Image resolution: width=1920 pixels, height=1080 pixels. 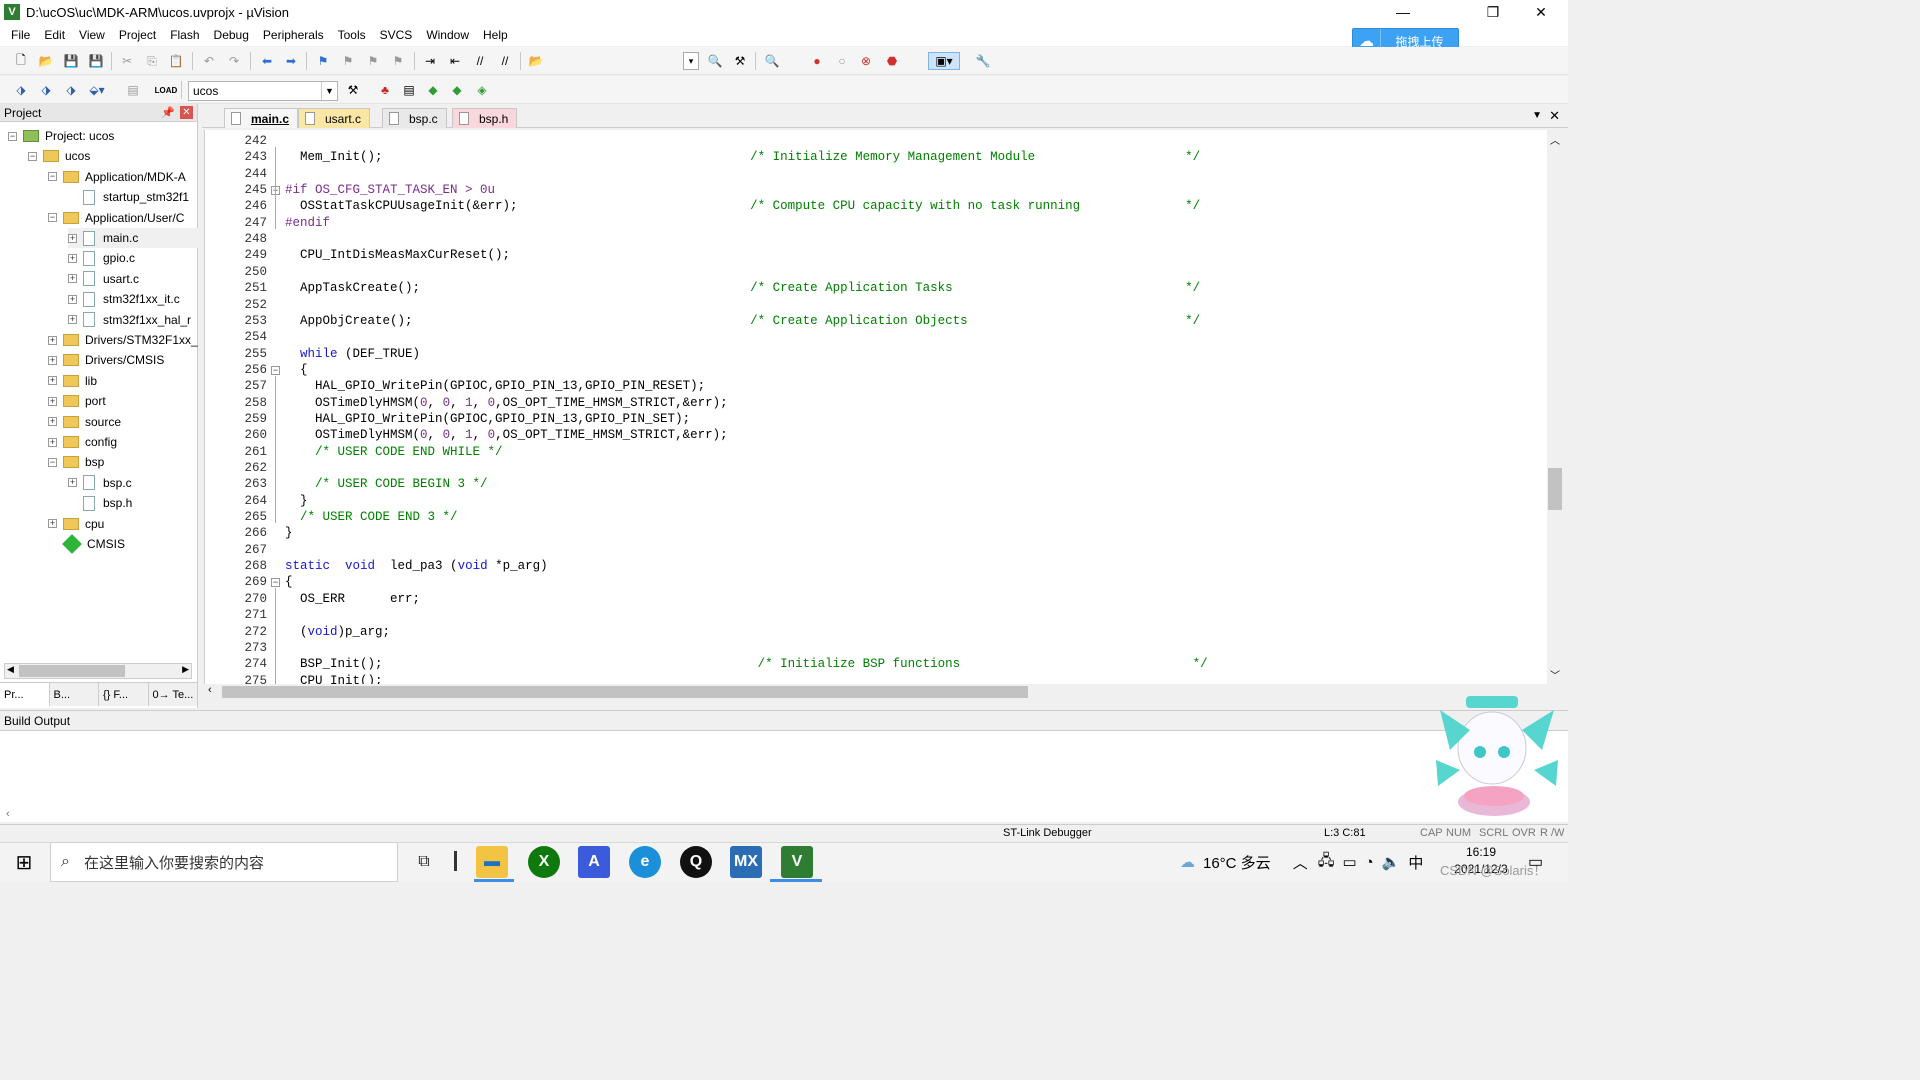 What do you see at coordinates (72, 671) in the screenshot?
I see `scroll-thumb` at bounding box center [72, 671].